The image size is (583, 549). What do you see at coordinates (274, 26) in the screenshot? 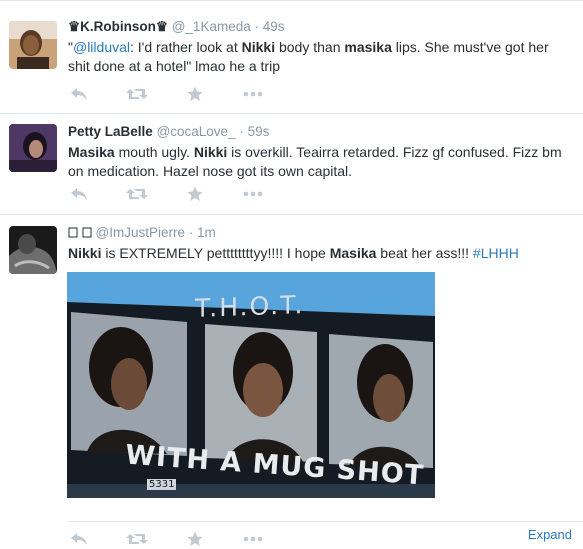
I see `timestamp: 49s` at bounding box center [274, 26].